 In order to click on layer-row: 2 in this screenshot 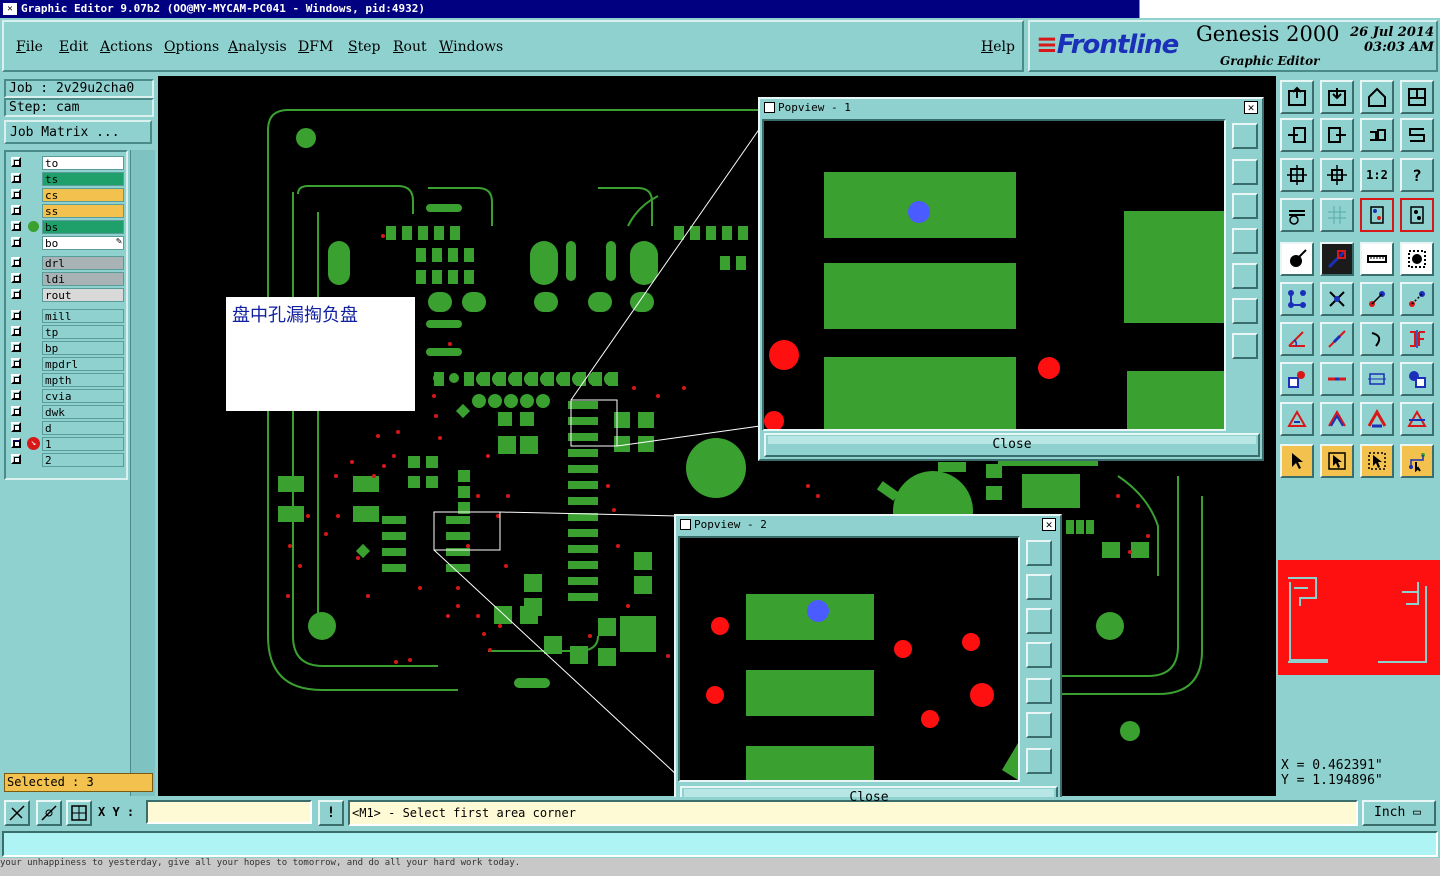, I will do `click(67, 460)`.